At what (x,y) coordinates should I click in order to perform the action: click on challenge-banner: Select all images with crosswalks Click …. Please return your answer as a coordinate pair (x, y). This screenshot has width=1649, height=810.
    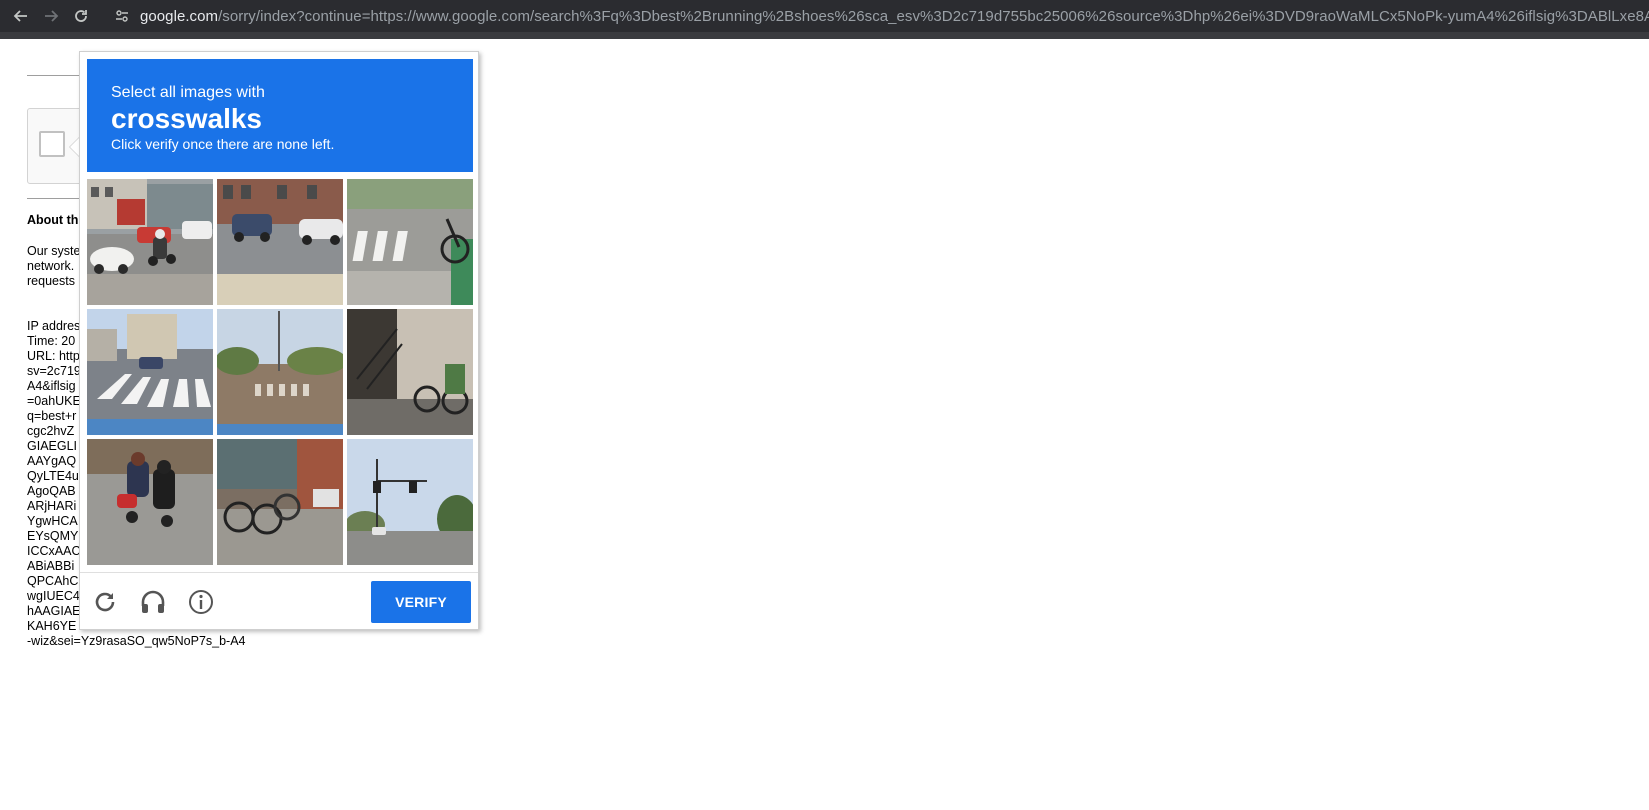
    Looking at the image, I should click on (280, 115).